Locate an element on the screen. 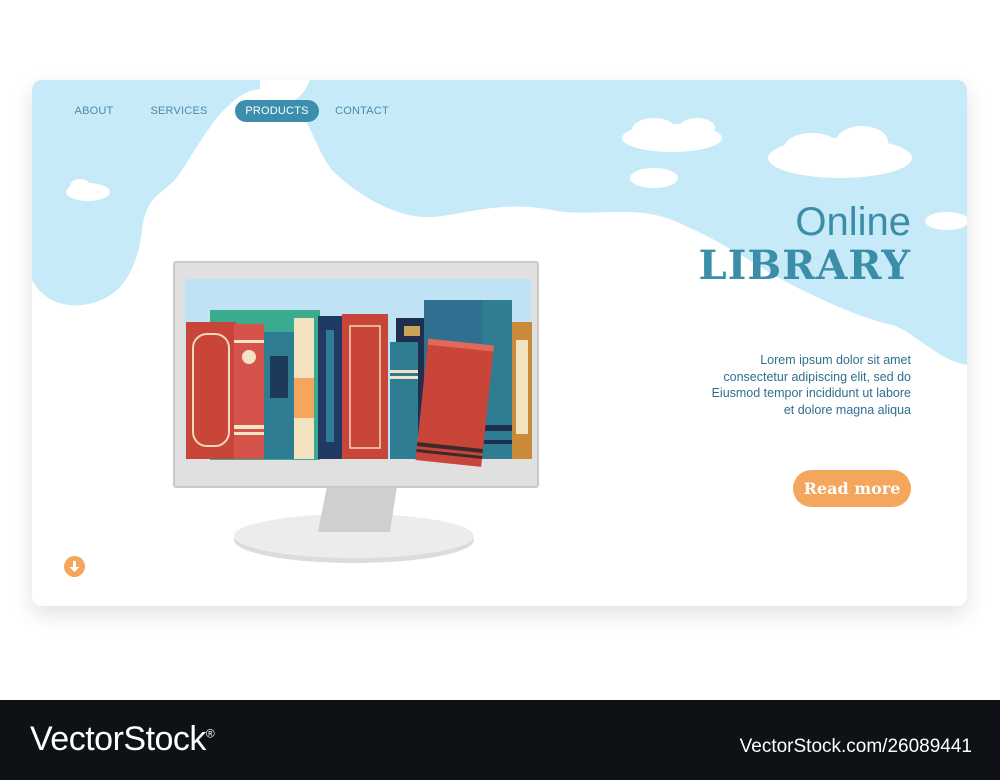  footer-bar: VectorStock® VectorStock.com/26089441 is located at coordinates (500, 740).